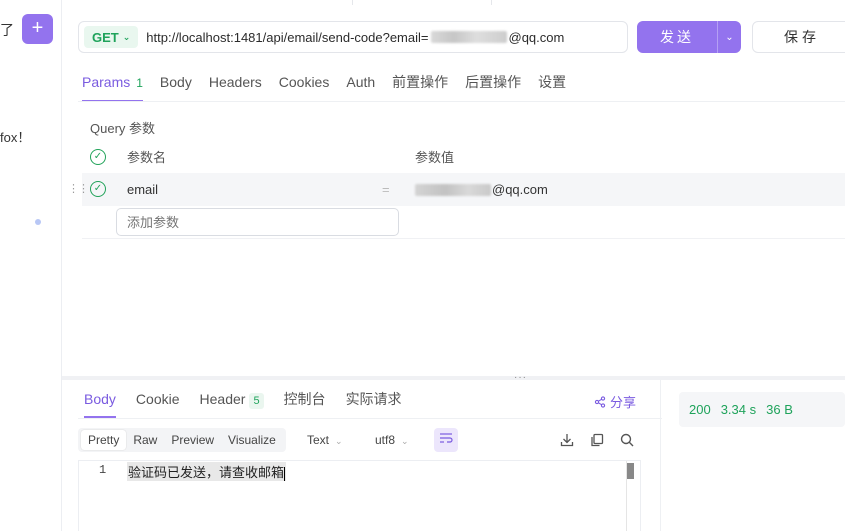 This screenshot has height=531, width=845. I want to click on param-value: @qq.com, so click(481, 189).